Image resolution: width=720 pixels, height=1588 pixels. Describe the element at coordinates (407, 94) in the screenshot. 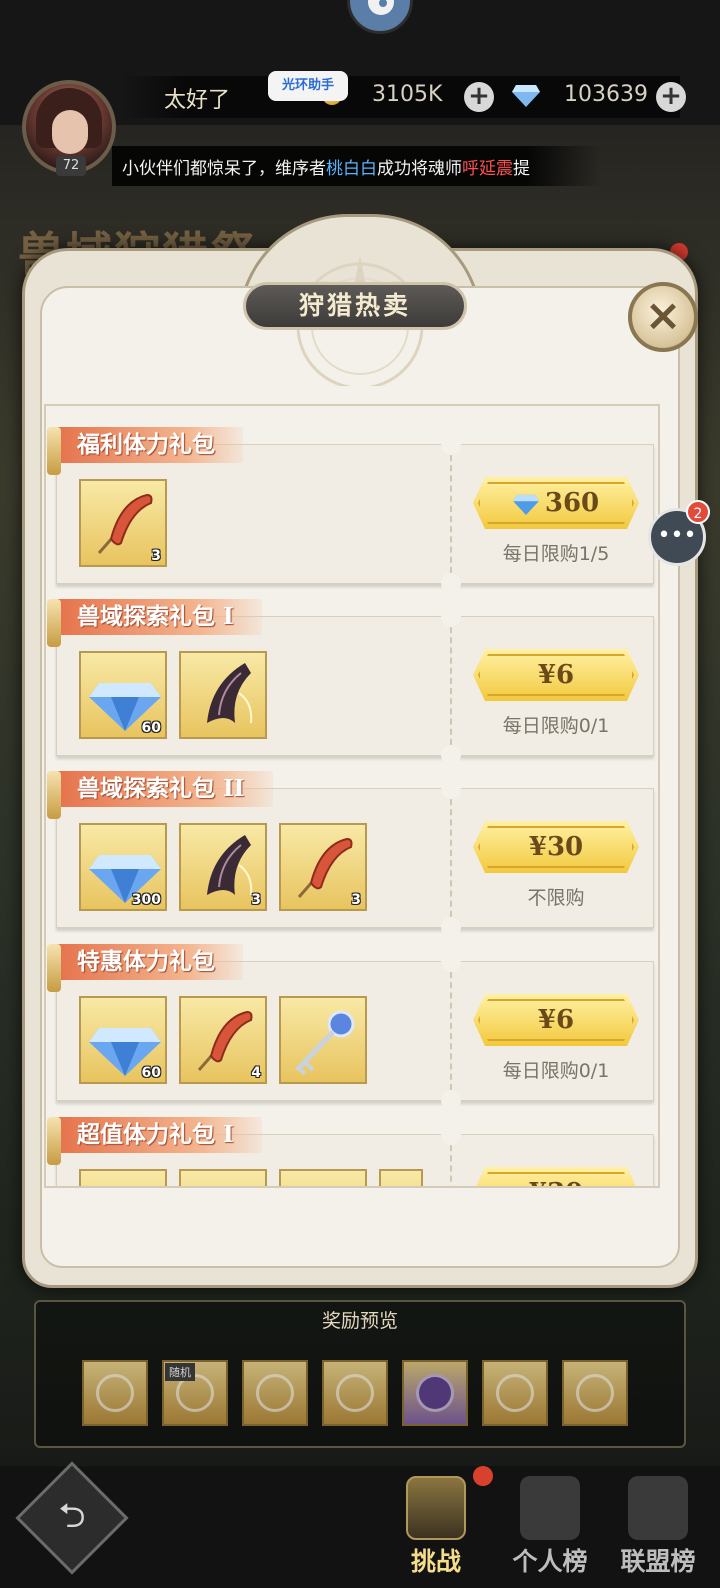

I see `gold-value: 3105K` at that location.